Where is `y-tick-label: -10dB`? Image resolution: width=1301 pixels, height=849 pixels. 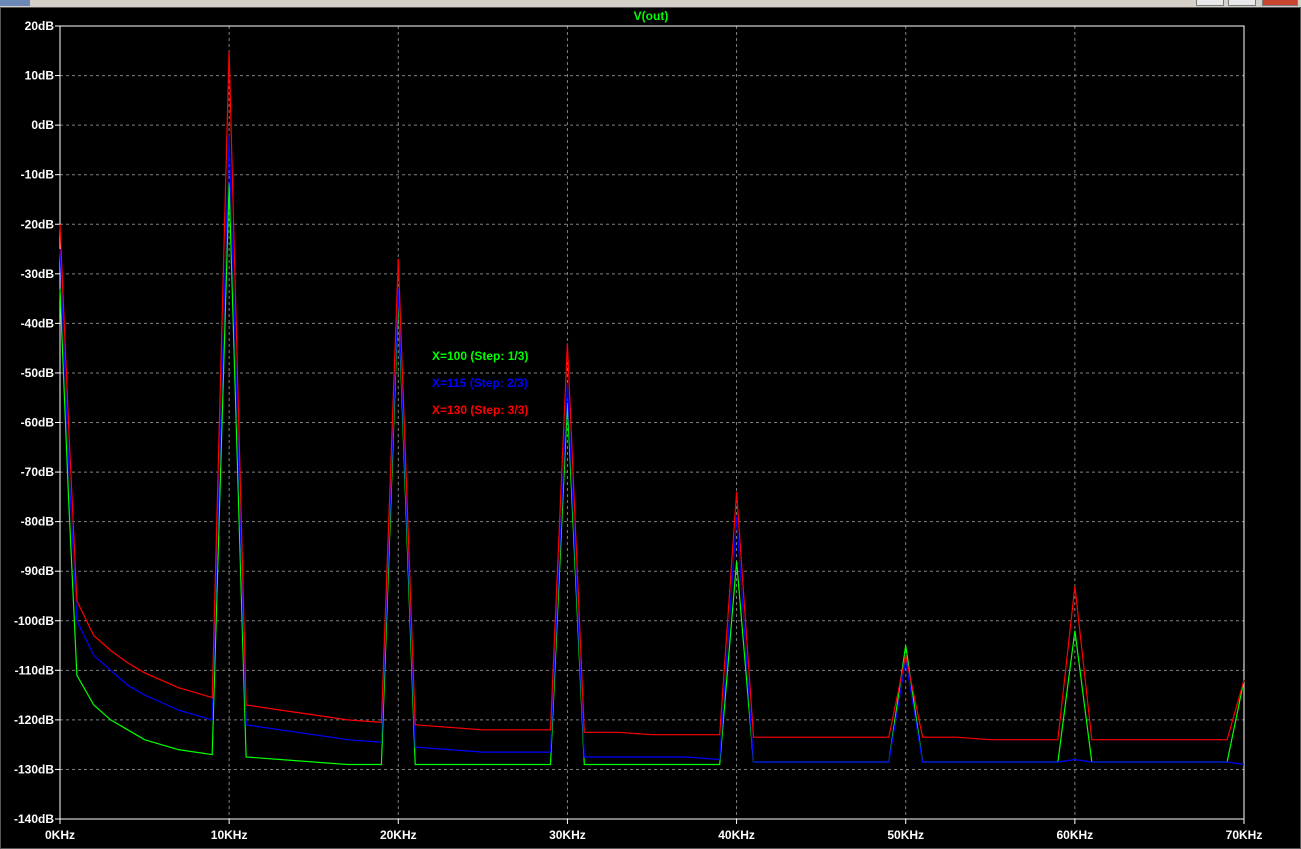
y-tick-label: -10dB is located at coordinates (38, 175).